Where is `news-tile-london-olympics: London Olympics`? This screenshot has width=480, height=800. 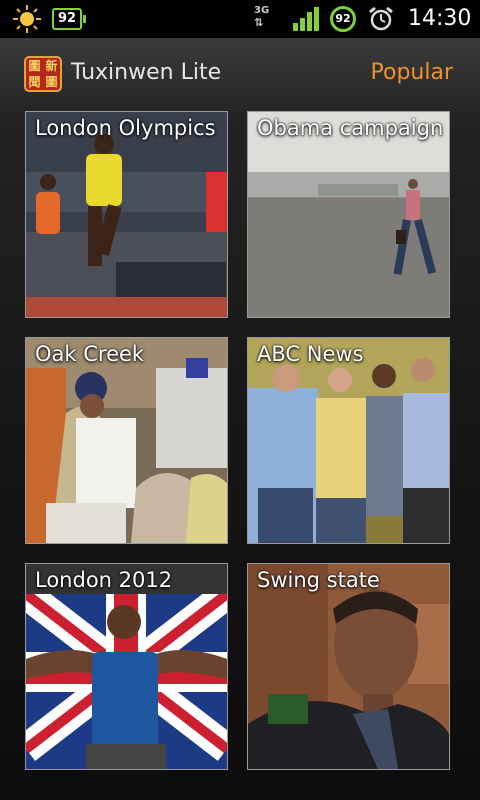
news-tile-london-olympics: London Olympics is located at coordinates (126, 214).